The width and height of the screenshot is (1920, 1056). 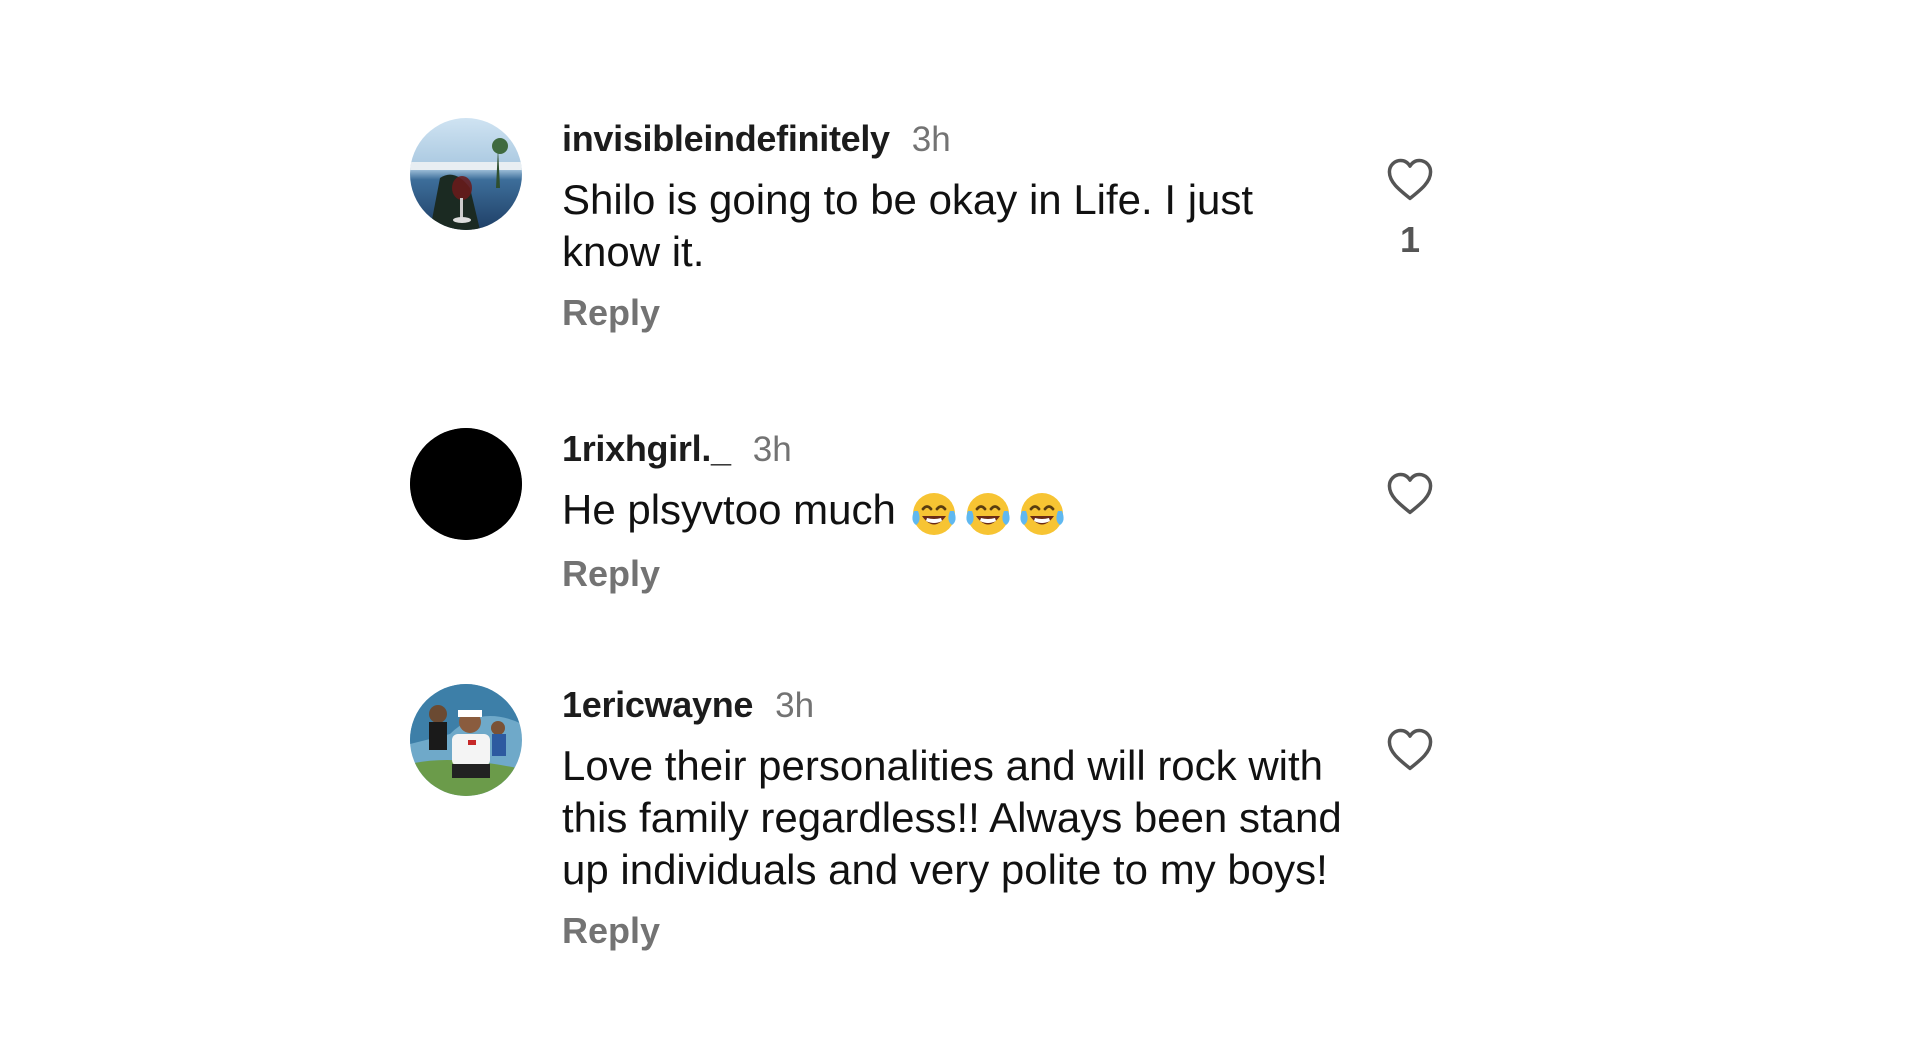 I want to click on comment-header: 1rixhgirl._ 3h, so click(x=952, y=453).